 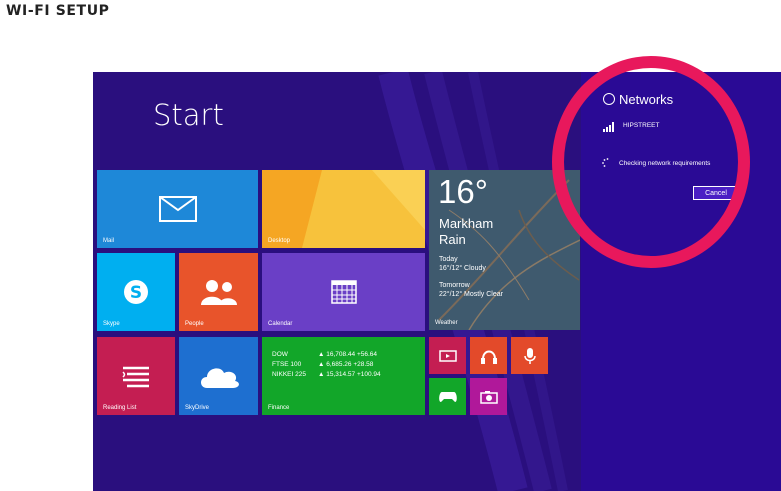 What do you see at coordinates (194, 324) in the screenshot?
I see `tile-label: People` at bounding box center [194, 324].